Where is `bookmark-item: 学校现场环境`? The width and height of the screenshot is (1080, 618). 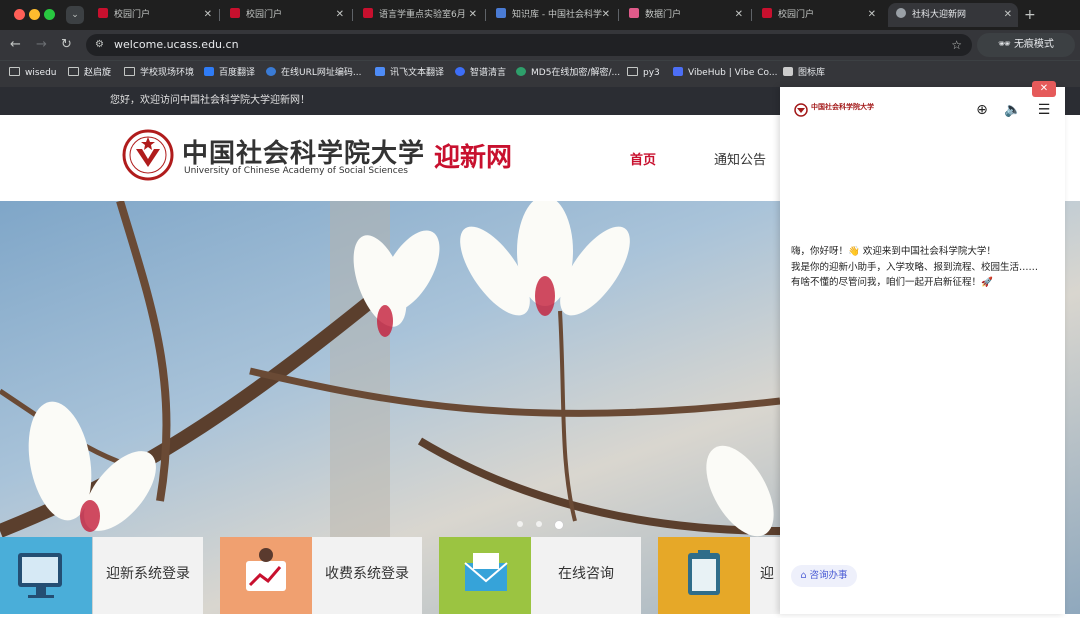
bookmark-item: 学校现场环境 is located at coordinates (159, 73).